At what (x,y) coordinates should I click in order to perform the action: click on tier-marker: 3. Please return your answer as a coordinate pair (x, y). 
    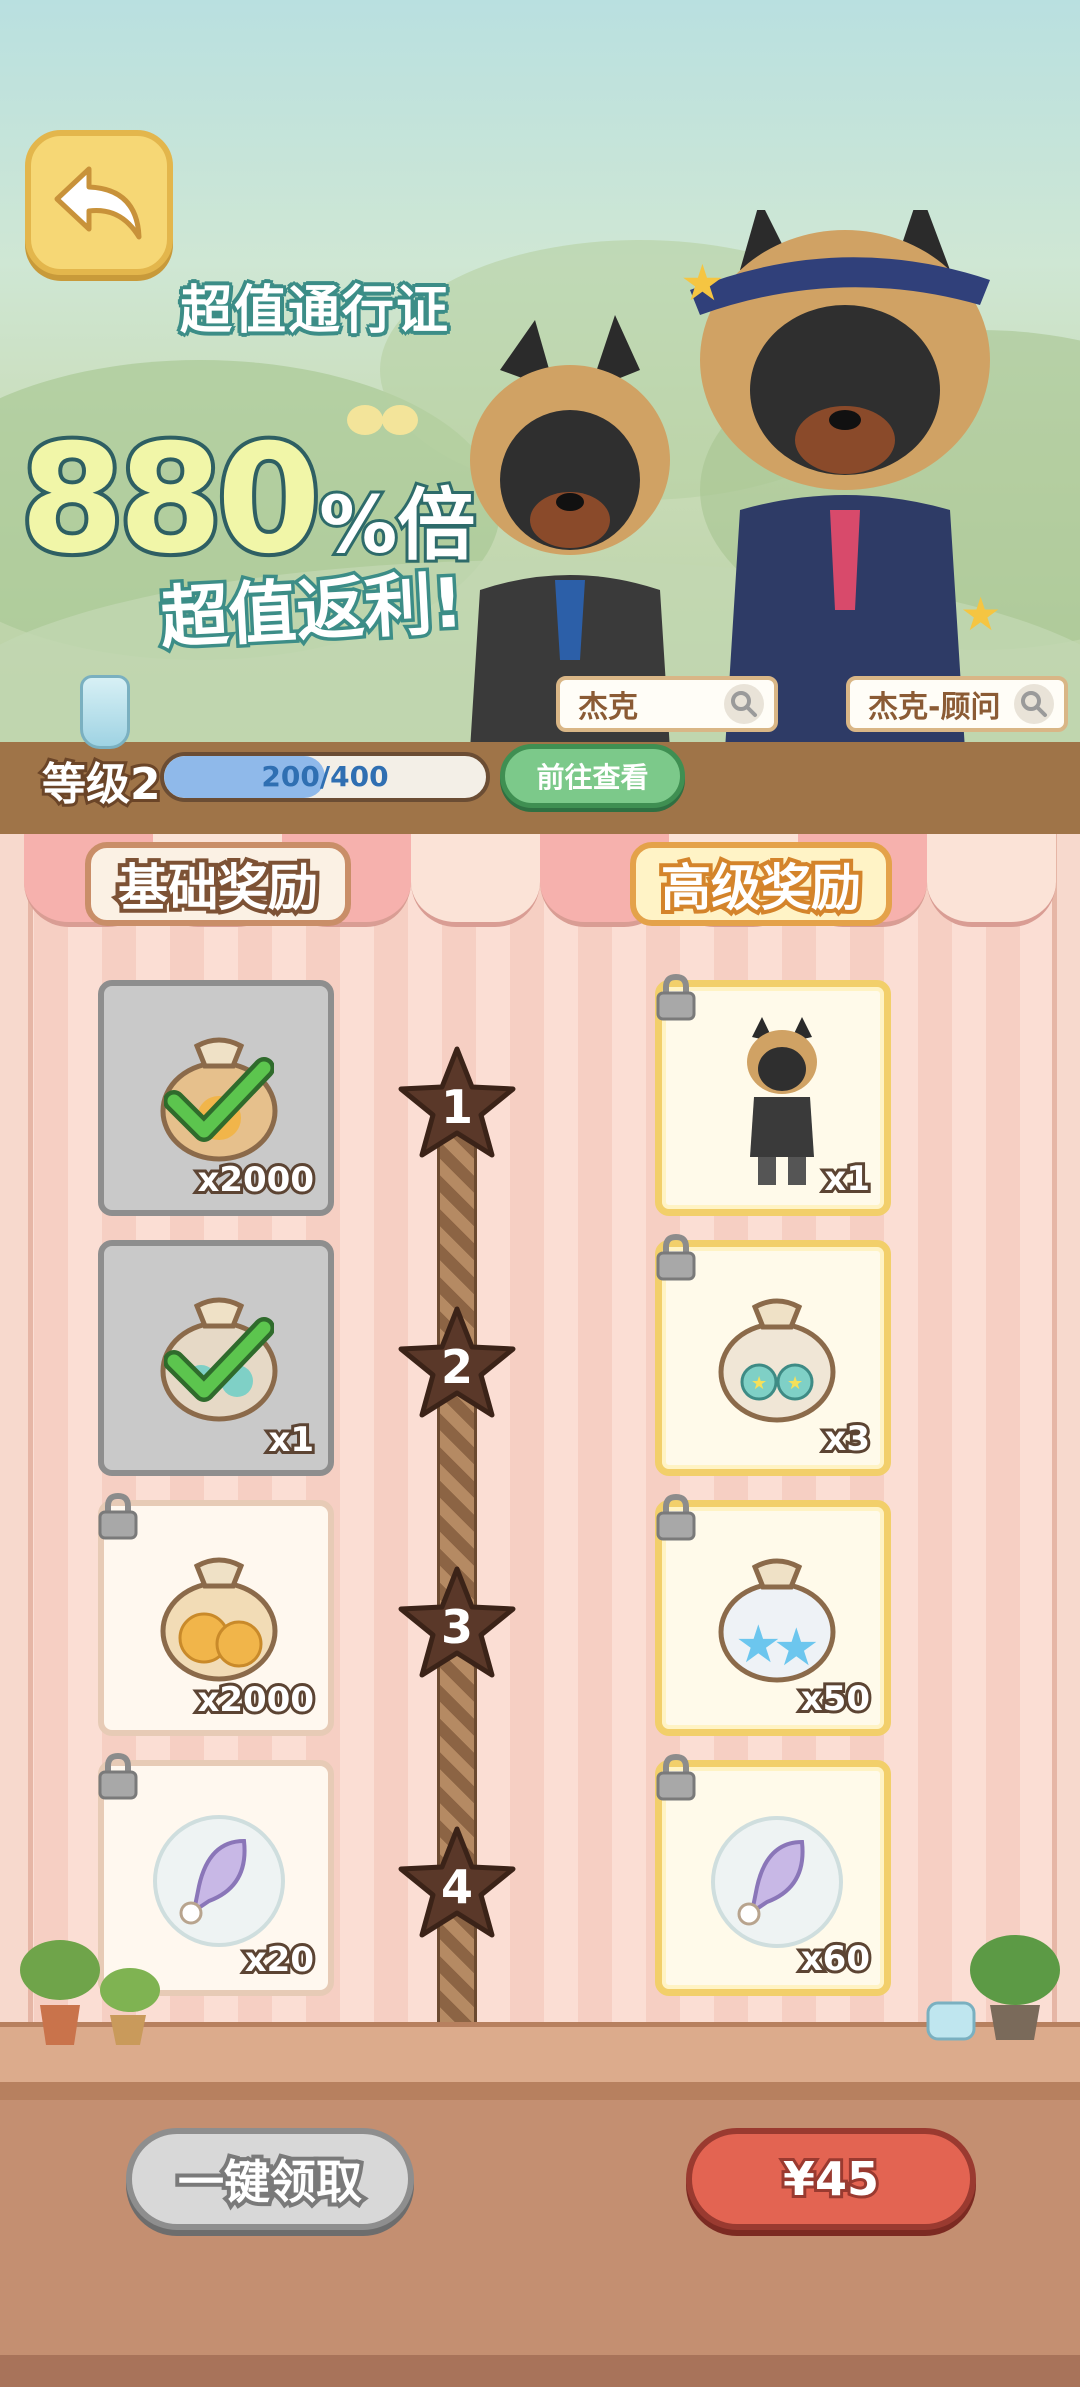
    Looking at the image, I should click on (457, 1623).